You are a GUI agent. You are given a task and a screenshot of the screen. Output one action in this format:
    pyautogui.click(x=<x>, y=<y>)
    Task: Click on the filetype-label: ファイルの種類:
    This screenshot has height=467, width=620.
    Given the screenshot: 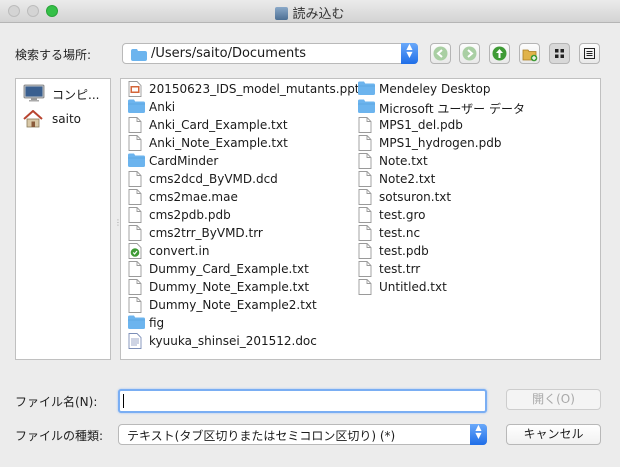 What is the action you would take?
    pyautogui.click(x=59, y=436)
    